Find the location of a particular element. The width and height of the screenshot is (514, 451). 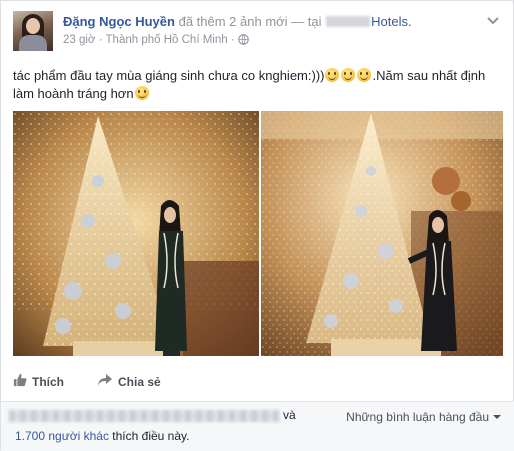

like-button: Thích is located at coordinates (38, 381).